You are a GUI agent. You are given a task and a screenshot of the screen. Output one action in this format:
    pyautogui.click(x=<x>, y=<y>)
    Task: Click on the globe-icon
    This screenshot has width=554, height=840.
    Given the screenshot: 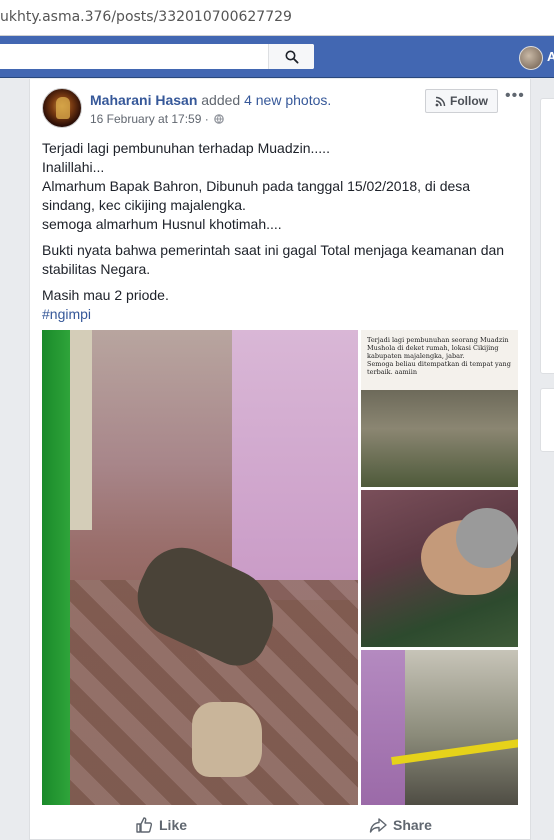 What is the action you would take?
    pyautogui.click(x=219, y=119)
    